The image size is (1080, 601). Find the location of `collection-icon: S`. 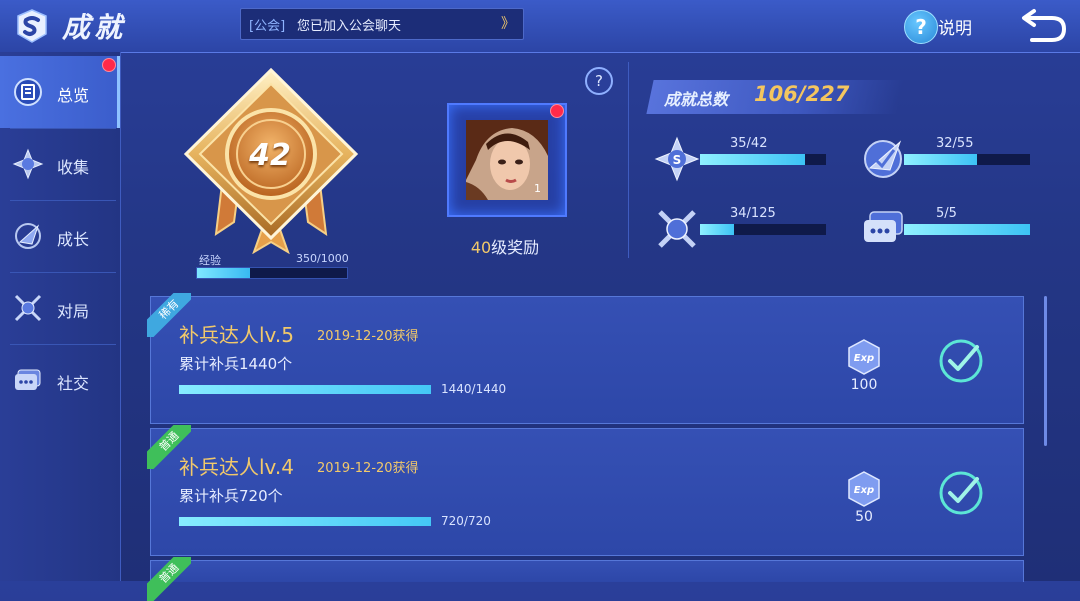

collection-icon: S is located at coordinates (677, 159).